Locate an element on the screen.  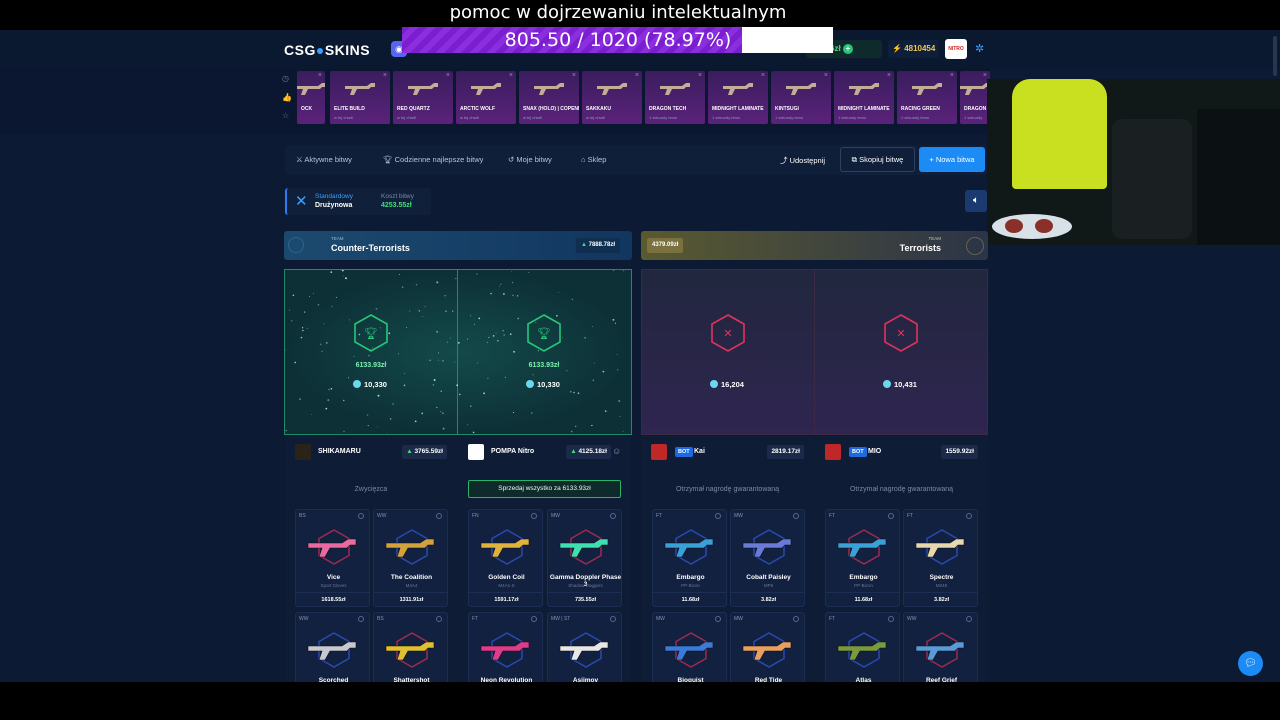
item-price: 11.68zł is located at coordinates (863, 600).